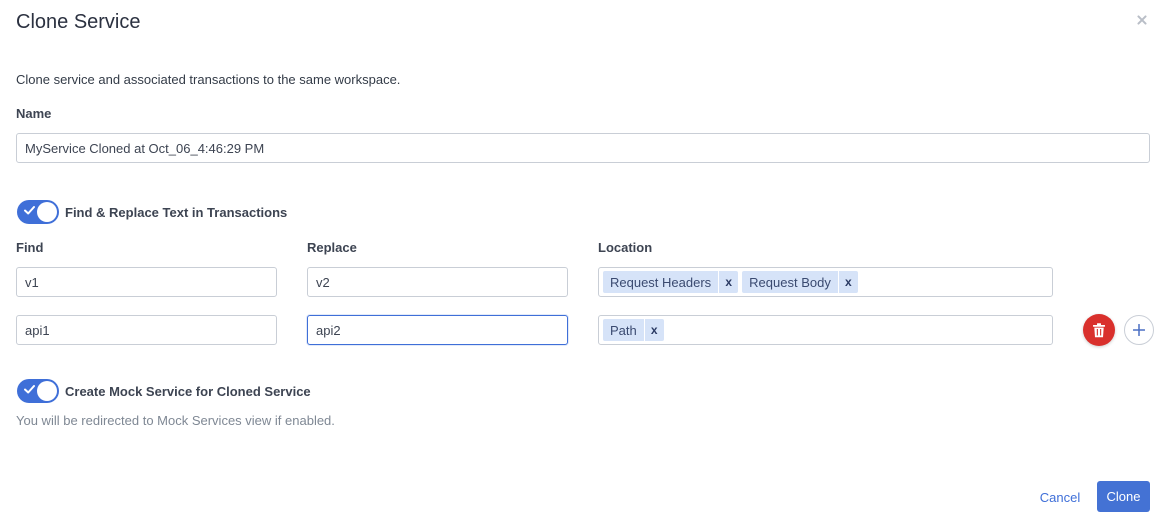  Describe the element at coordinates (625, 247) in the screenshot. I see `location-column-label: Location` at that location.